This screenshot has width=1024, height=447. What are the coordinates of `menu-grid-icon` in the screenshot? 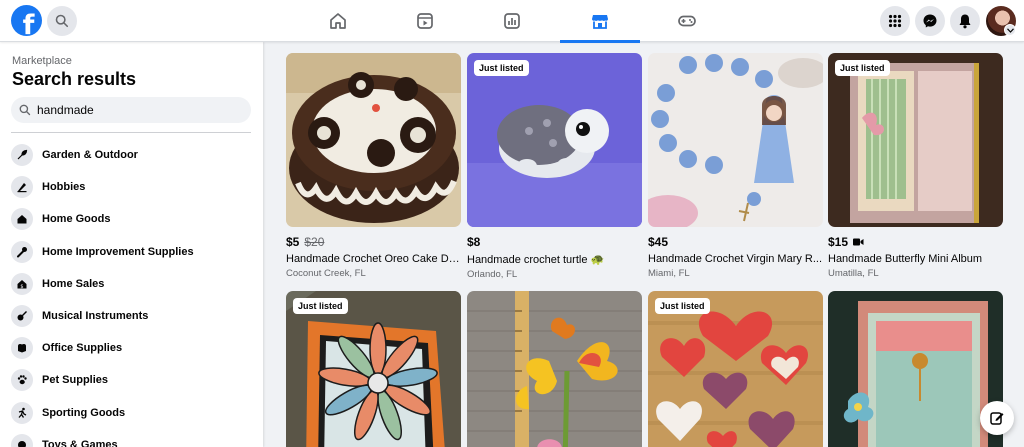 It's located at (895, 21).